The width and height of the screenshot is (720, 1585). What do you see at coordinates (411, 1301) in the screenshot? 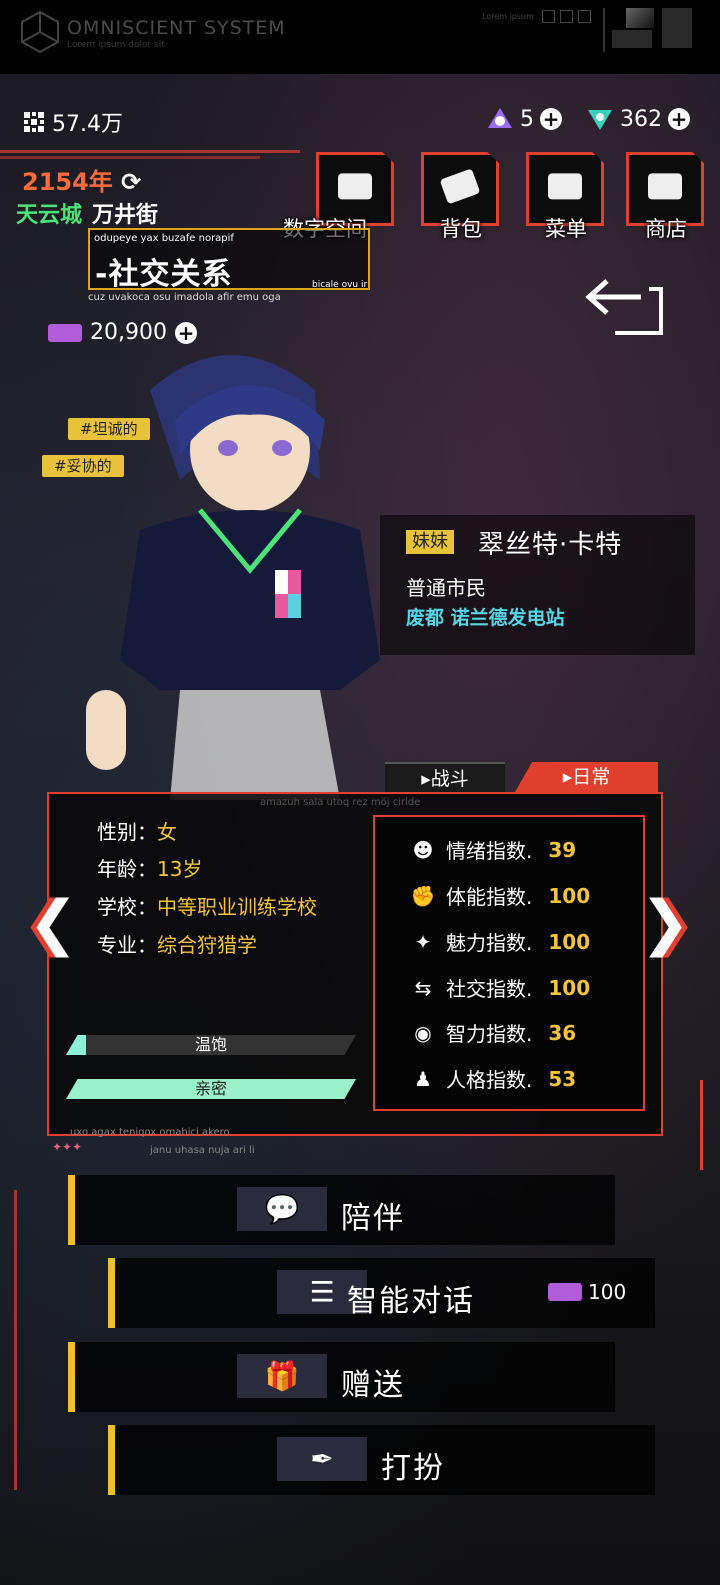
I see `smart-chat-label: 智能对话` at bounding box center [411, 1301].